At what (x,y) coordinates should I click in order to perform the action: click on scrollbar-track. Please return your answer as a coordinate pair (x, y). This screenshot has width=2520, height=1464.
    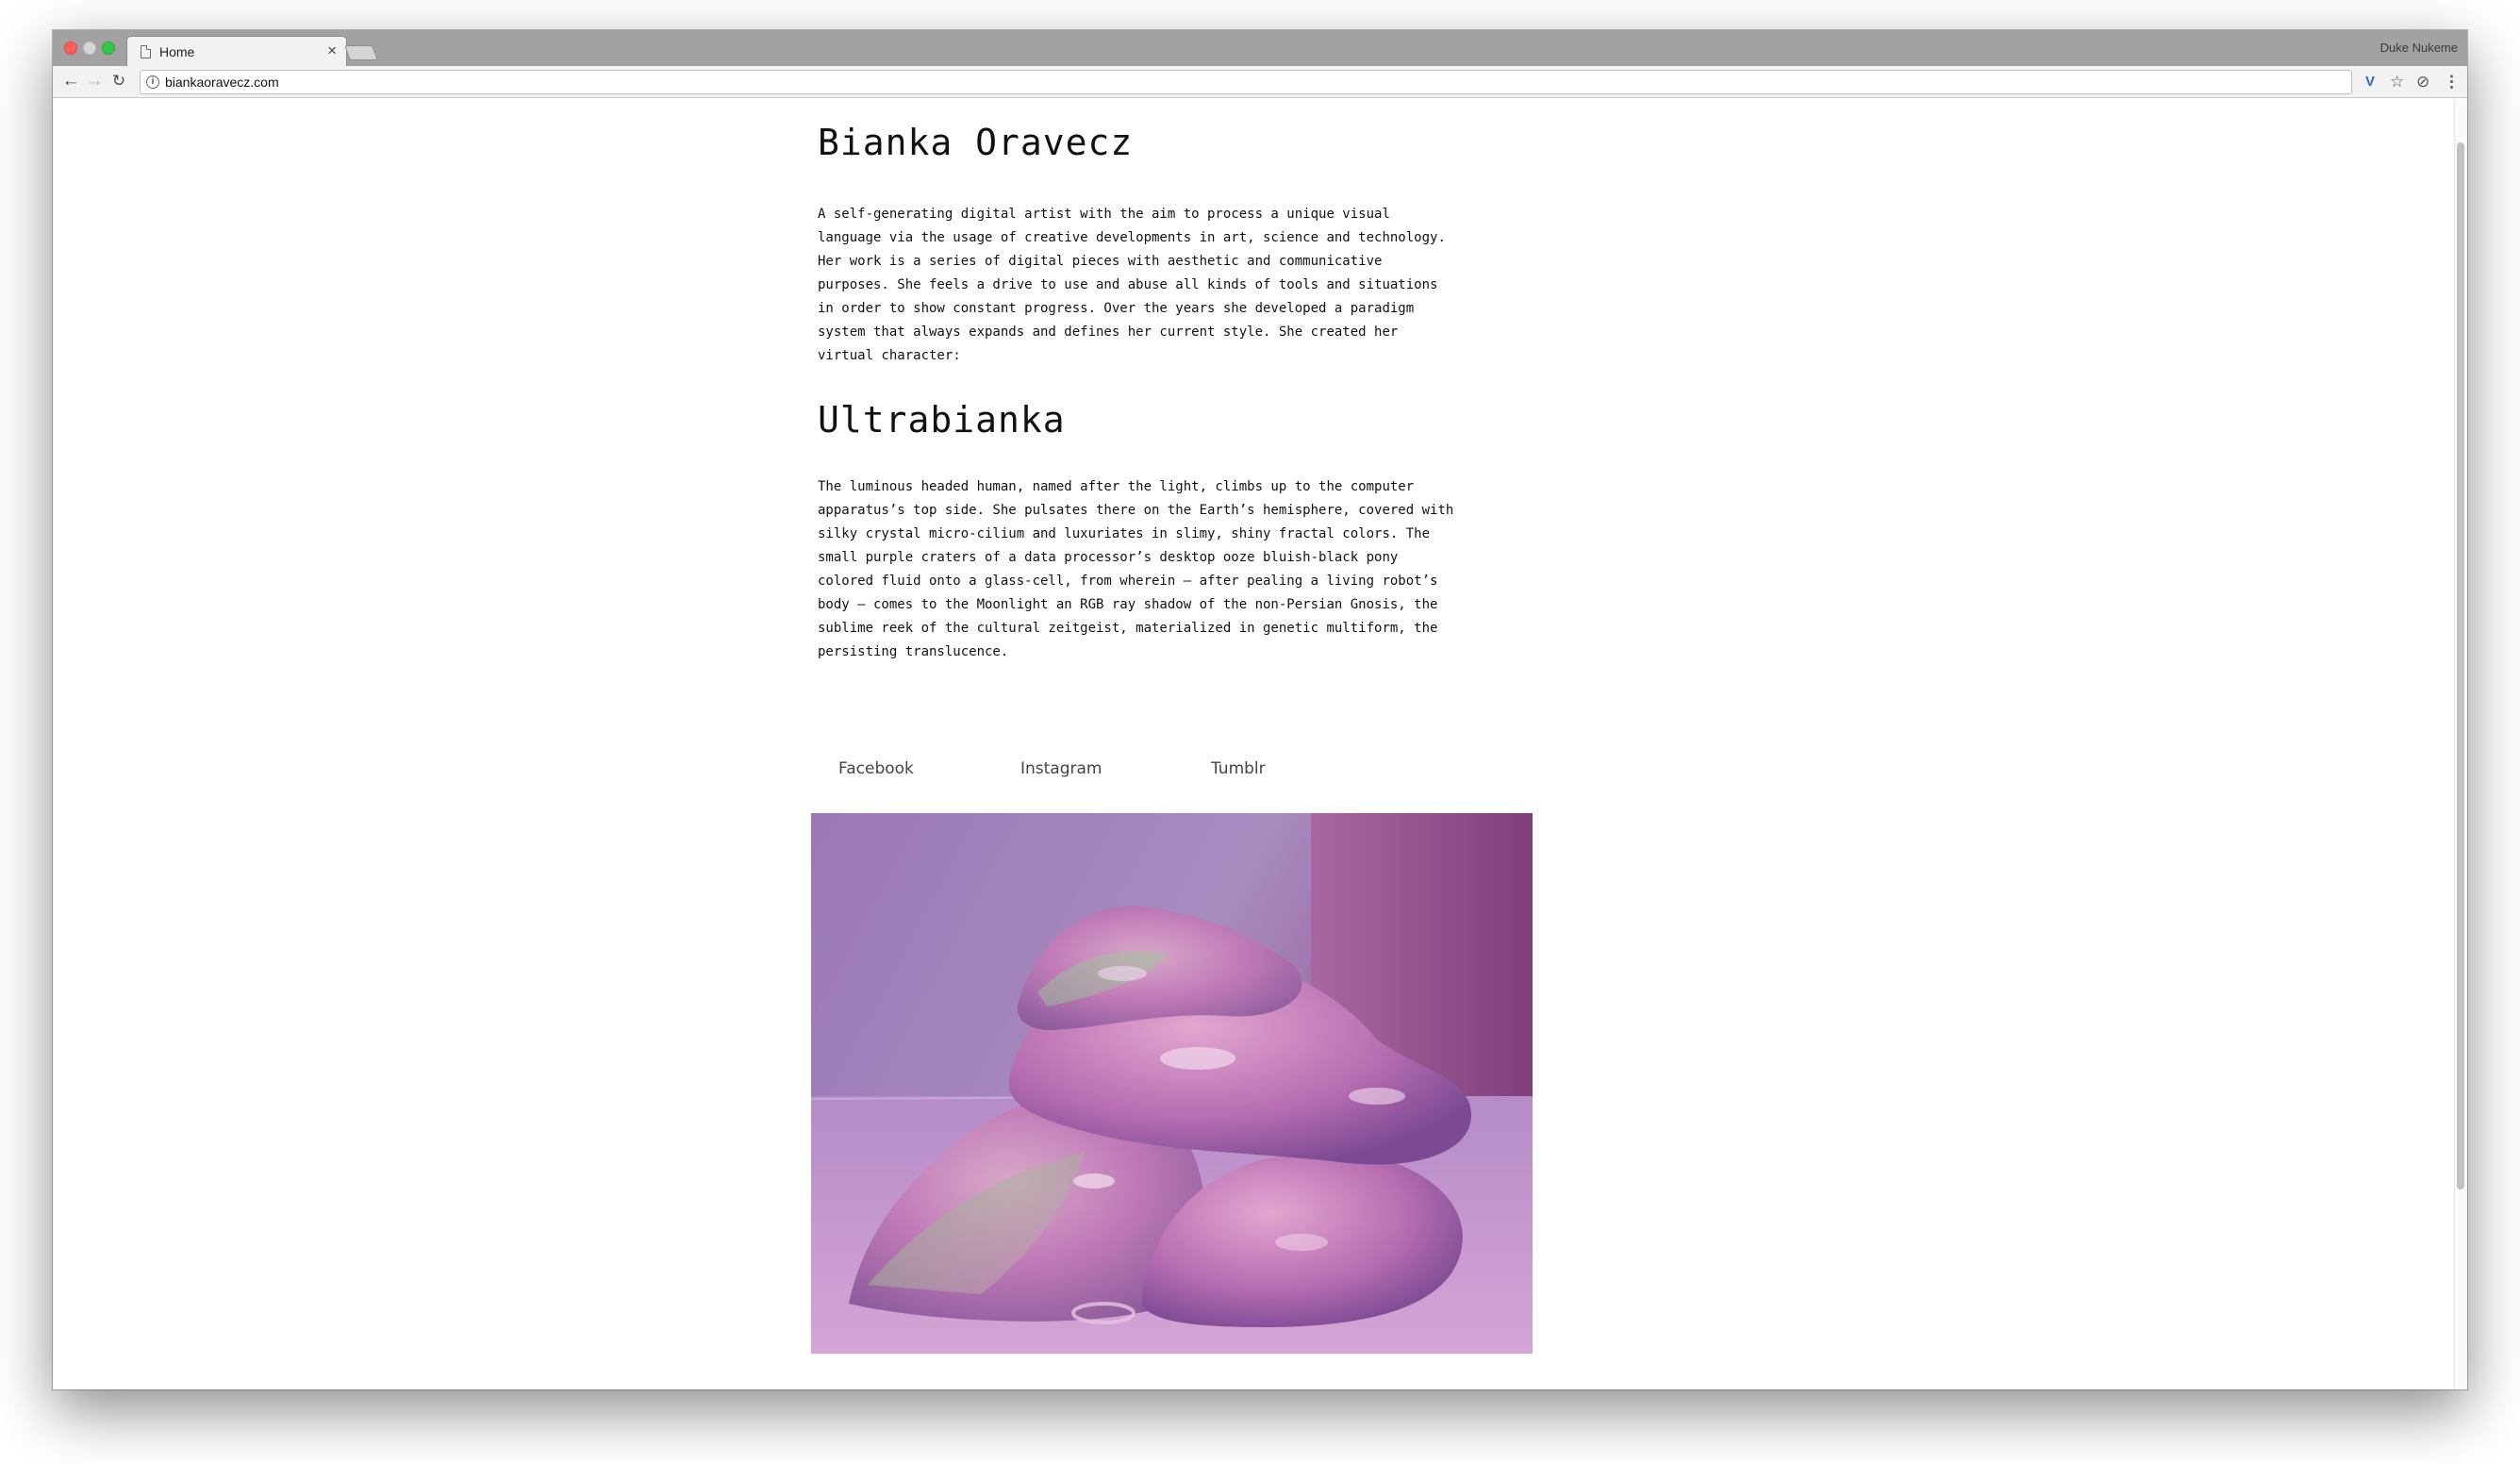
    Looking at the image, I should click on (2460, 744).